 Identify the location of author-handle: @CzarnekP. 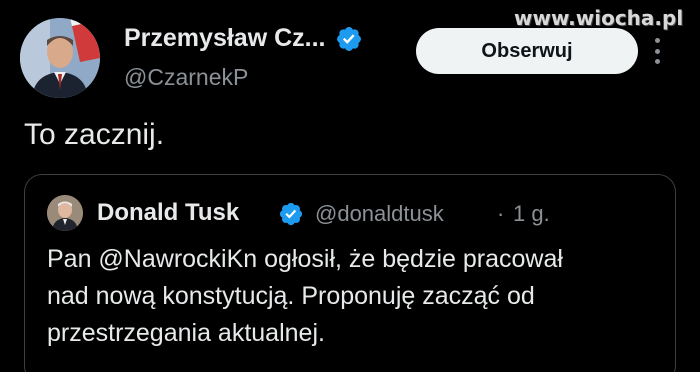
(186, 77).